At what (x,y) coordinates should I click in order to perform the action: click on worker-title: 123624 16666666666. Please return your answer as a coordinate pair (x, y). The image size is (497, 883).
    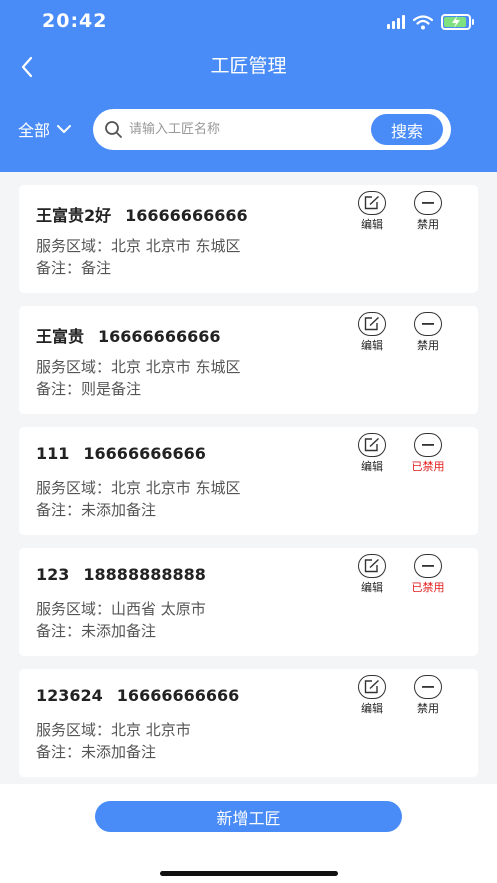
    Looking at the image, I should click on (137, 695).